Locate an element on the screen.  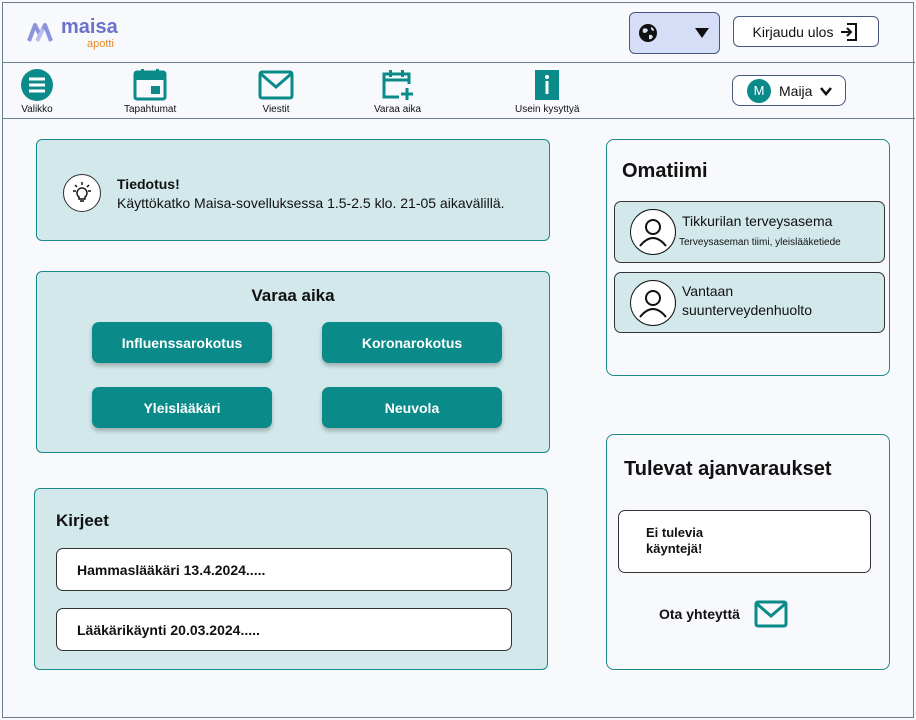
contact-label: Ota yhteyttä is located at coordinates (699, 614).